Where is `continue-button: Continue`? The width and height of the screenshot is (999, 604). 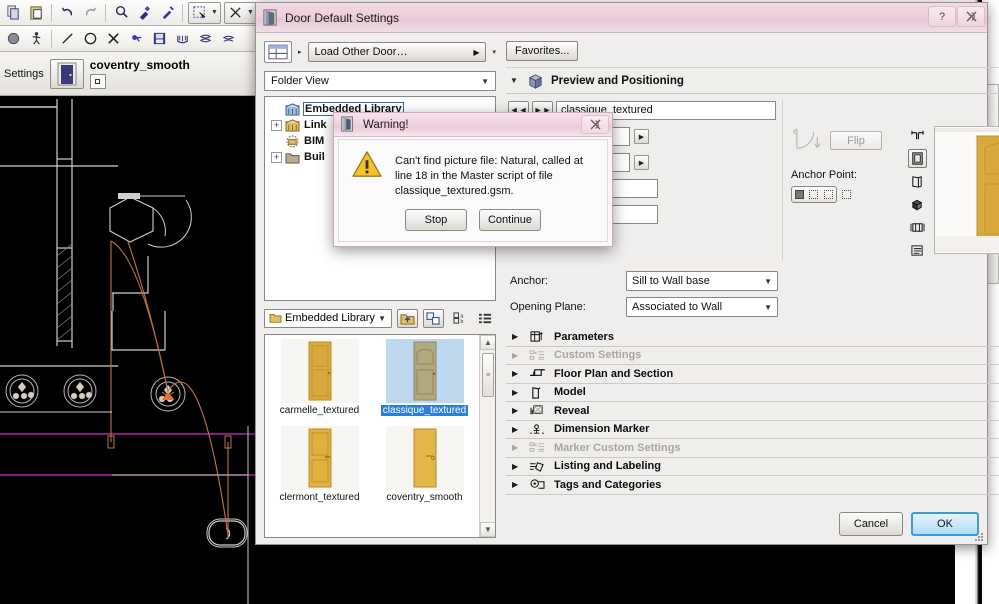
continue-button: Continue is located at coordinates (510, 220).